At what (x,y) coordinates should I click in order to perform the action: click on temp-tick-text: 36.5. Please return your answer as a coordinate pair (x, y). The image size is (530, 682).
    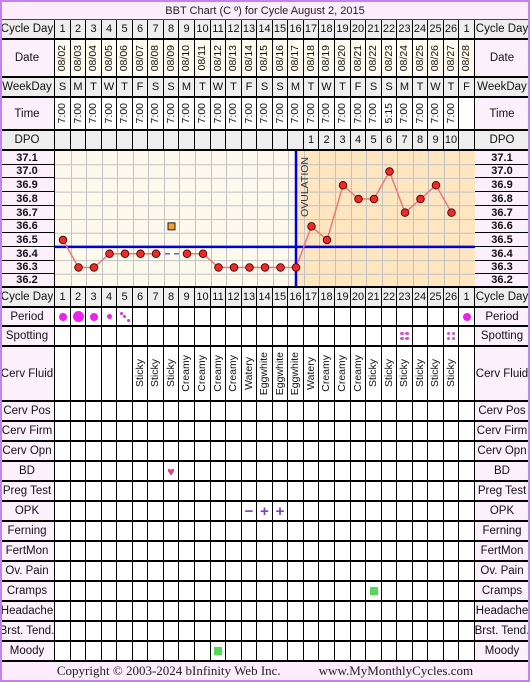
    Looking at the image, I should click on (27, 239).